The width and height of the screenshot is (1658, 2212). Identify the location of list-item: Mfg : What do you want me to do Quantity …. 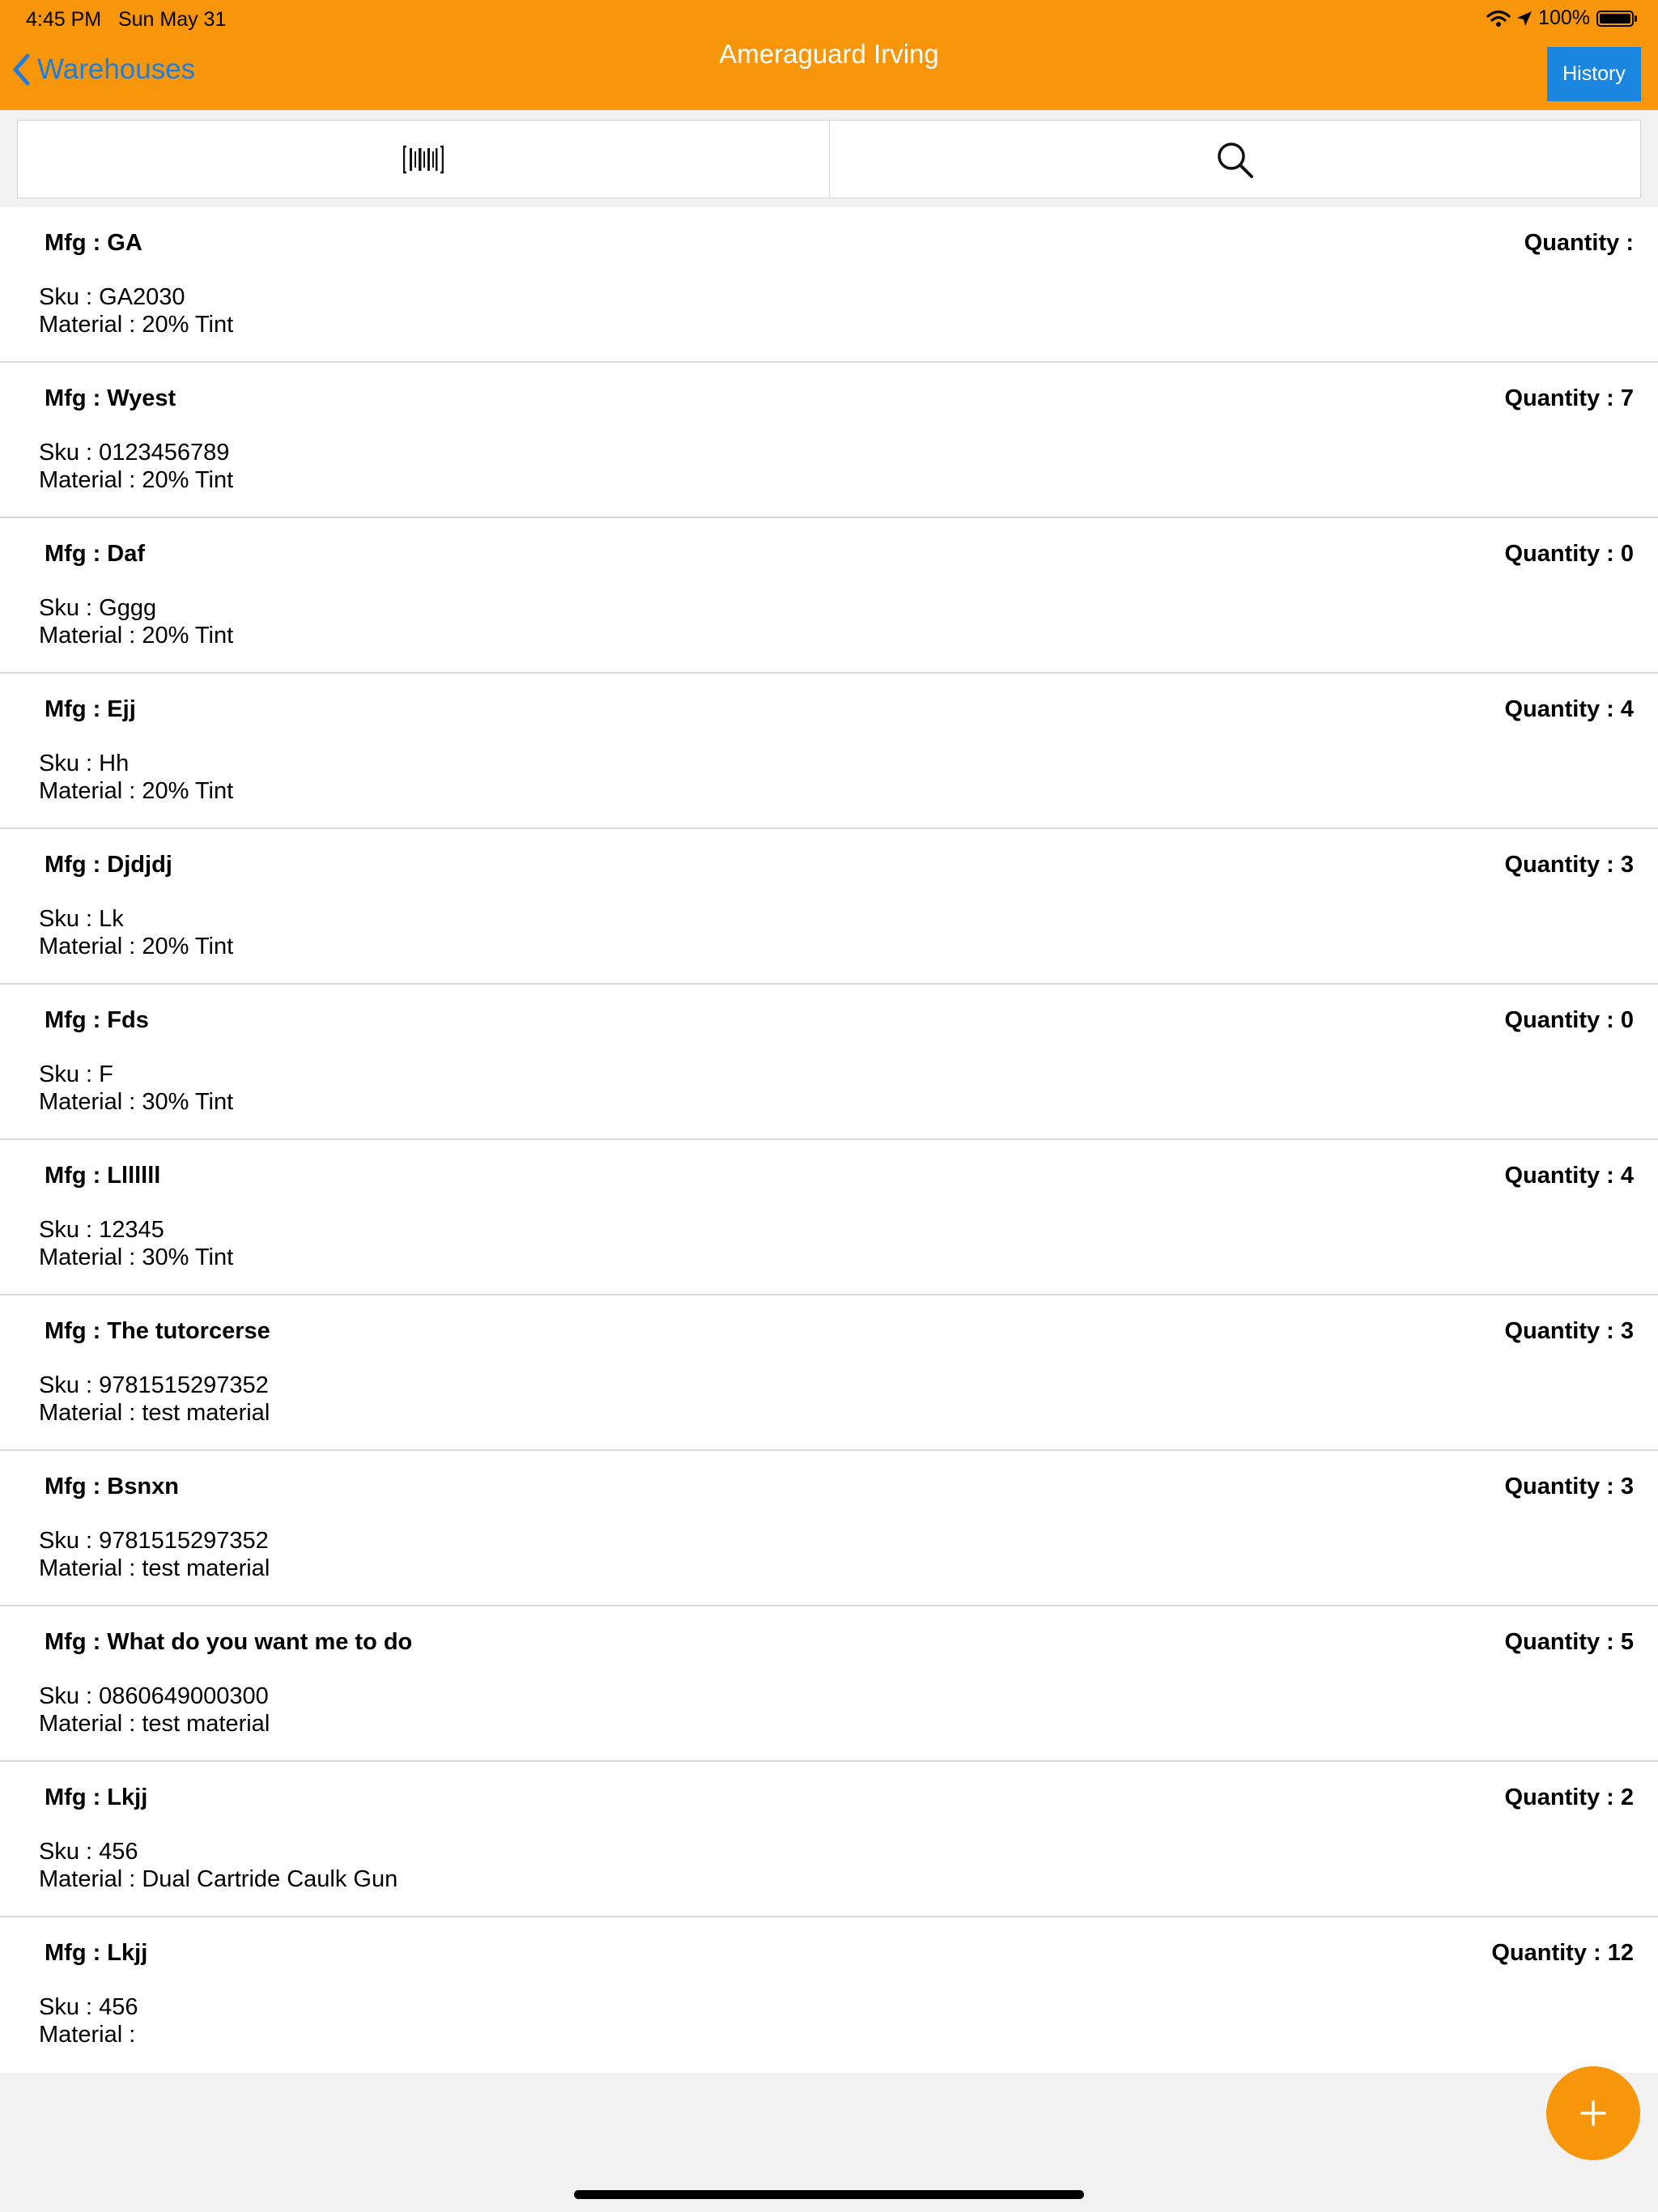
(829, 1684).